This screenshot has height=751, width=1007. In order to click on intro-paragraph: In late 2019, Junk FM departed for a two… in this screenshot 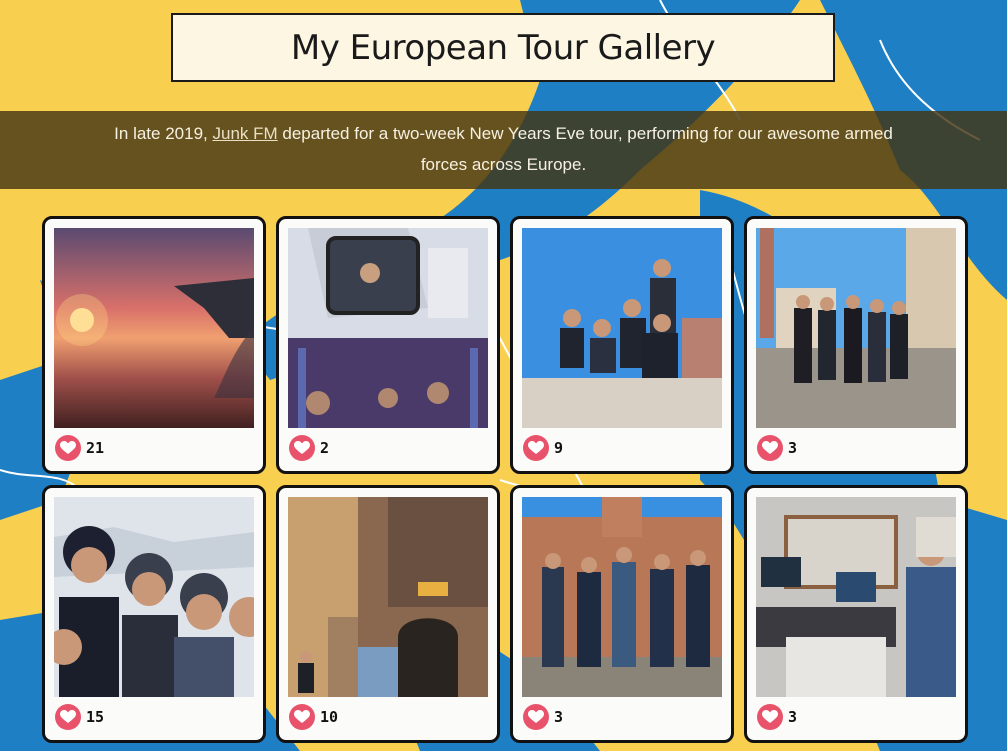, I will do `click(504, 149)`.